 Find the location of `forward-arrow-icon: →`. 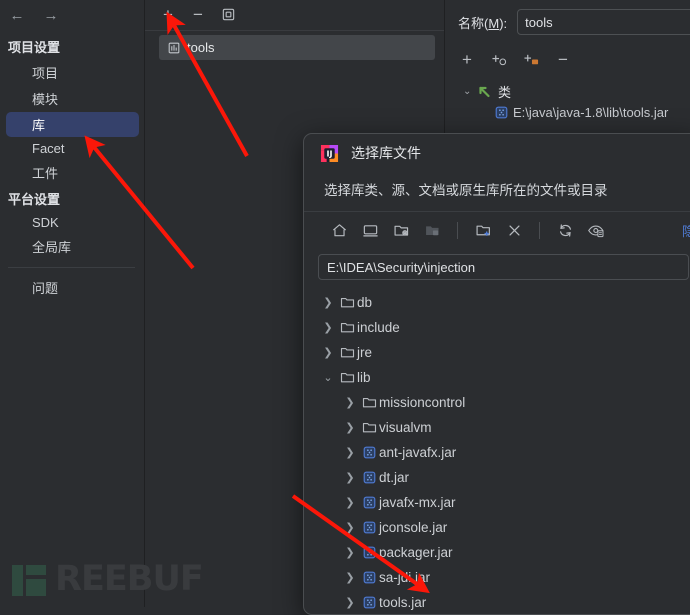

forward-arrow-icon: → is located at coordinates (51, 15).